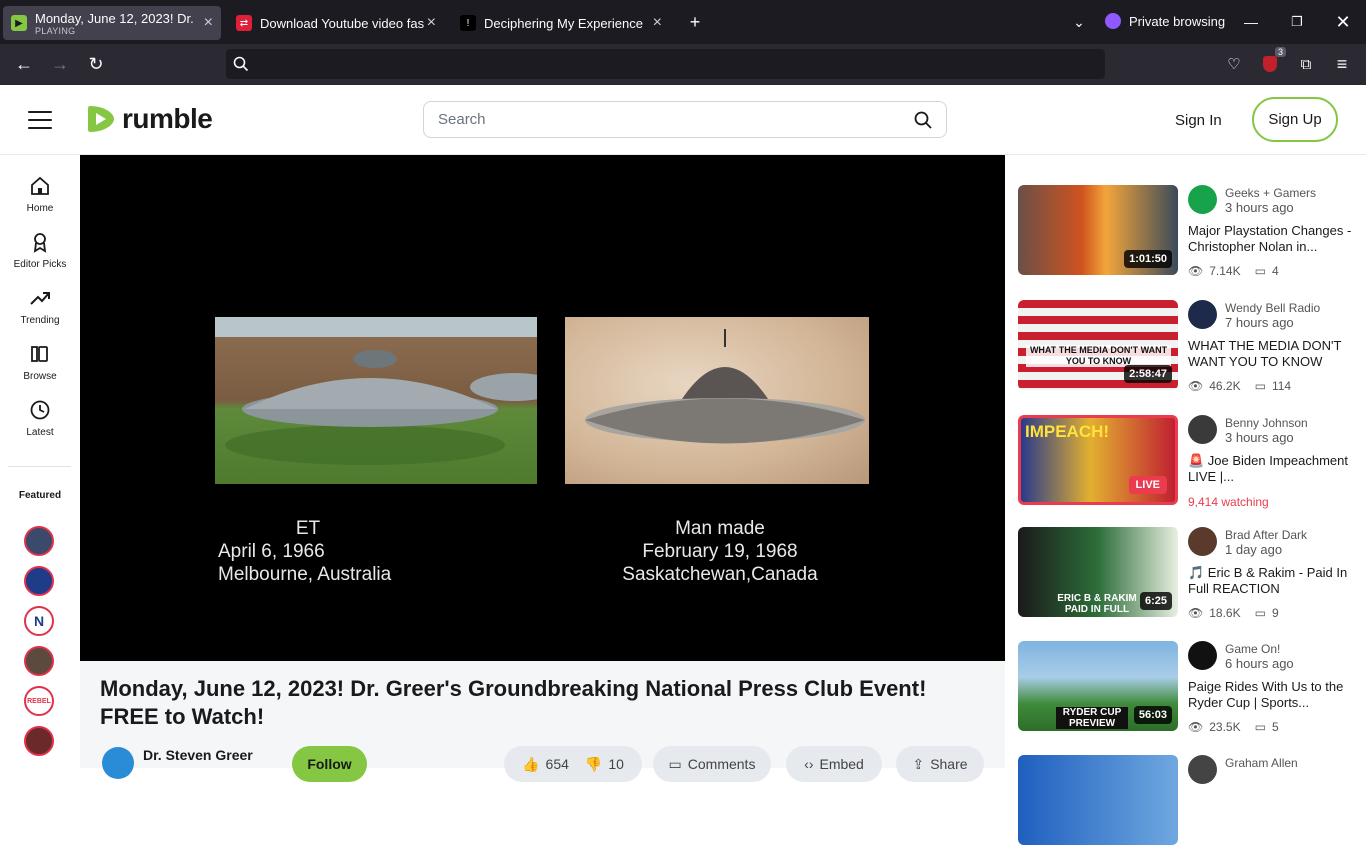 This screenshot has width=1366, height=847. What do you see at coordinates (19, 23) in the screenshot?
I see `play-icon: ▶` at bounding box center [19, 23].